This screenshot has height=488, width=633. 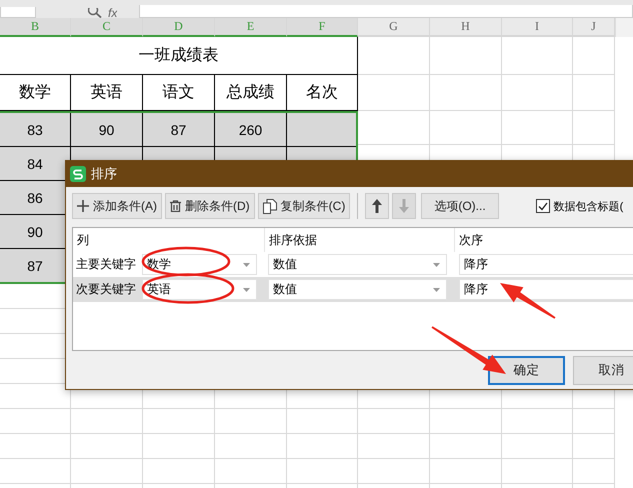 What do you see at coordinates (543, 206) in the screenshot?
I see `checkbox` at bounding box center [543, 206].